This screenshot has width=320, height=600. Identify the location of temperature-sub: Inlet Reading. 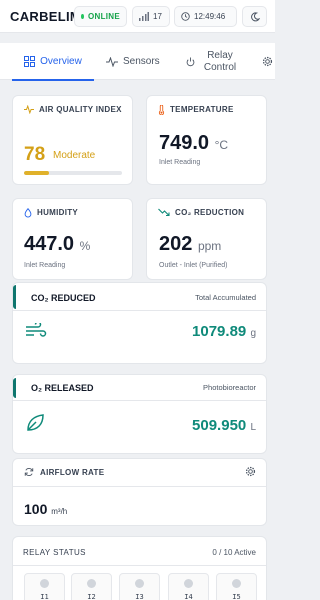
(180, 162).